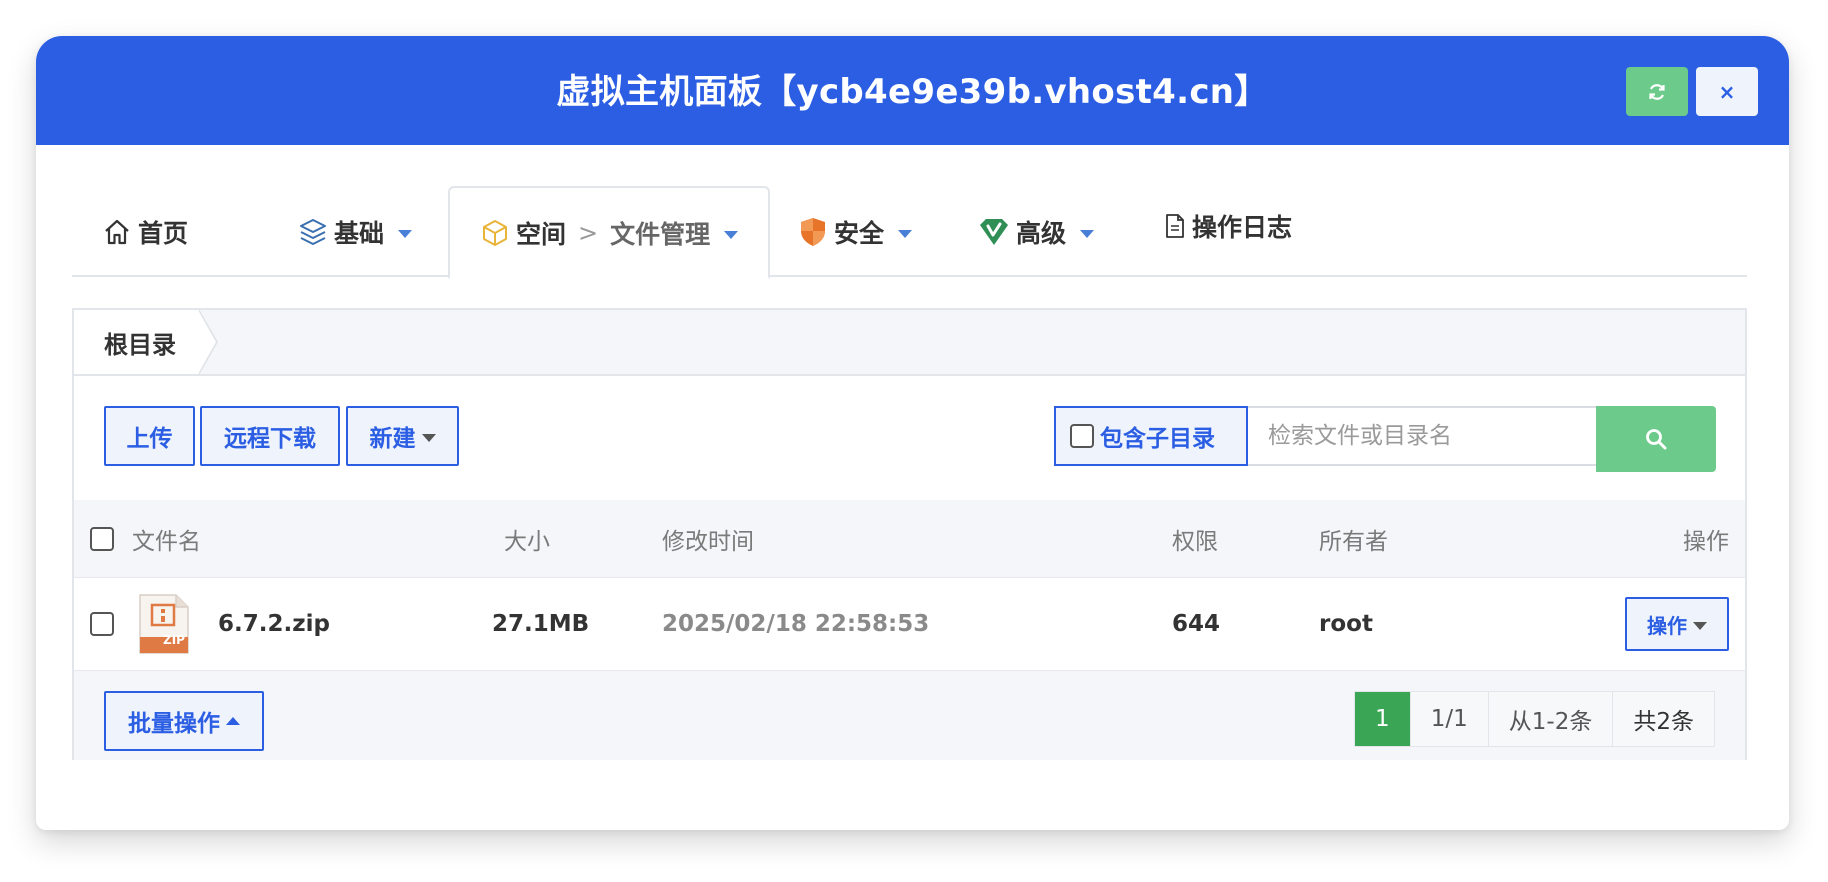 This screenshot has width=1828, height=882. Describe the element at coordinates (660, 234) in the screenshot. I see `tab-file-manager-label: 文件管理` at that location.